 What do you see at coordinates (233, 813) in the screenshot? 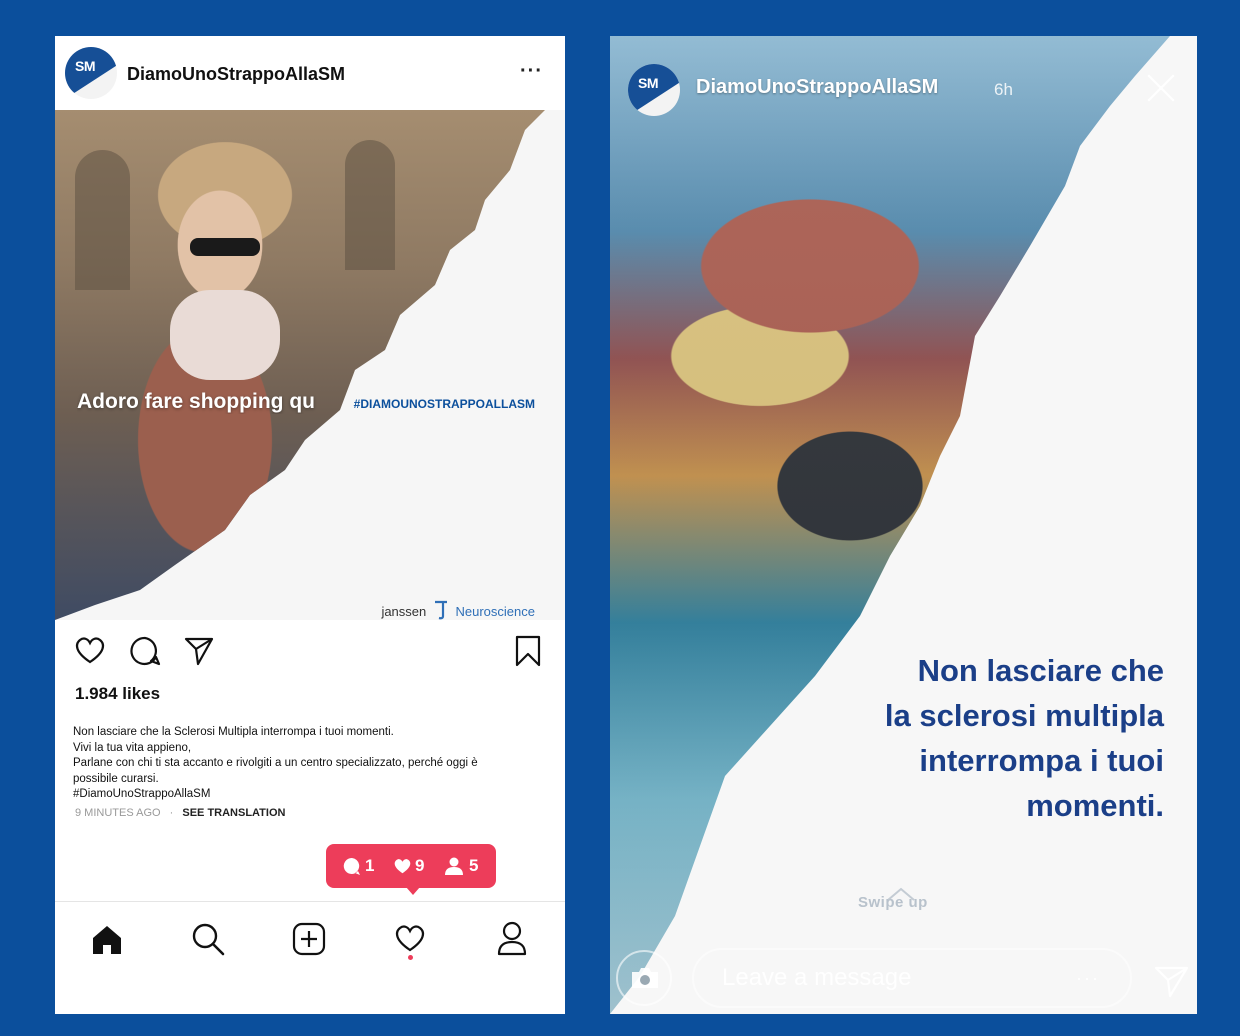
I see `see-translation-link: SEE TRANSLATION` at bounding box center [233, 813].